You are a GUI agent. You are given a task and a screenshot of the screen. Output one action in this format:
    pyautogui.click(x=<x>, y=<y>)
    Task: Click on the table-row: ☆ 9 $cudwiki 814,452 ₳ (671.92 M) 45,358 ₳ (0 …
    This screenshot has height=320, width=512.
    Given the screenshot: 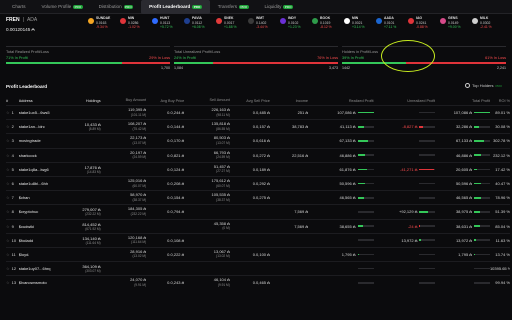 What is the action you would take?
    pyautogui.click(x=258, y=225)
    